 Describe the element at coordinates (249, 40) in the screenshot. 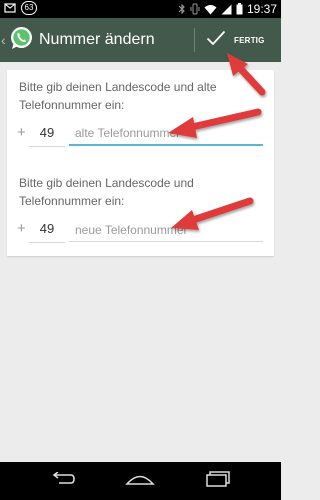

I see `done-label: FERTIG` at that location.